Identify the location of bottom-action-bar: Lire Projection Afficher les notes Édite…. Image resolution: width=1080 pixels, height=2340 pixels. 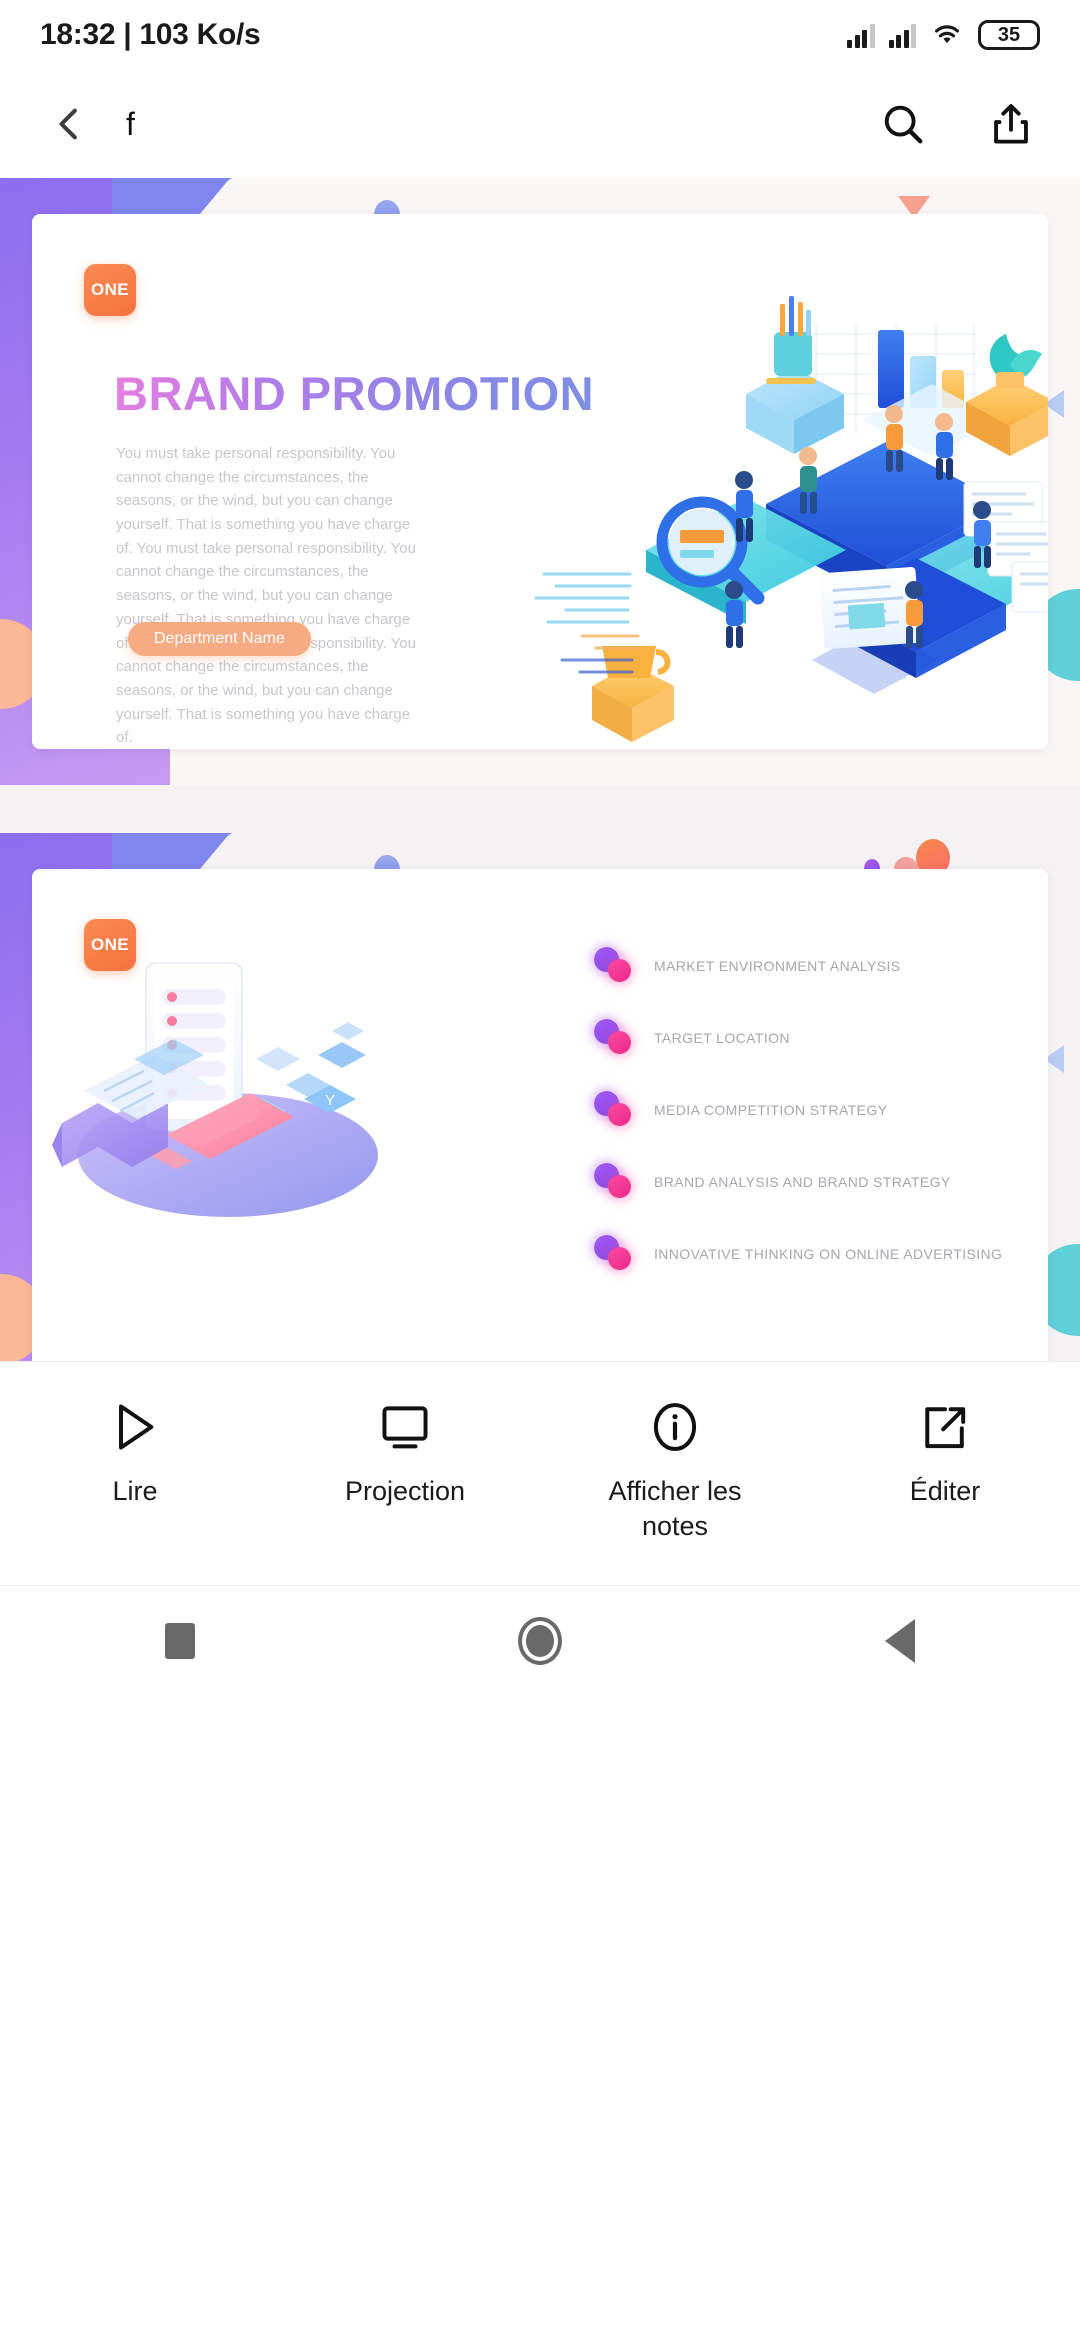
(540, 1473).